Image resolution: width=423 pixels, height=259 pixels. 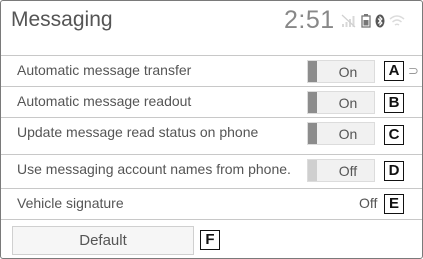 I want to click on setting-value: Off, so click(x=368, y=203).